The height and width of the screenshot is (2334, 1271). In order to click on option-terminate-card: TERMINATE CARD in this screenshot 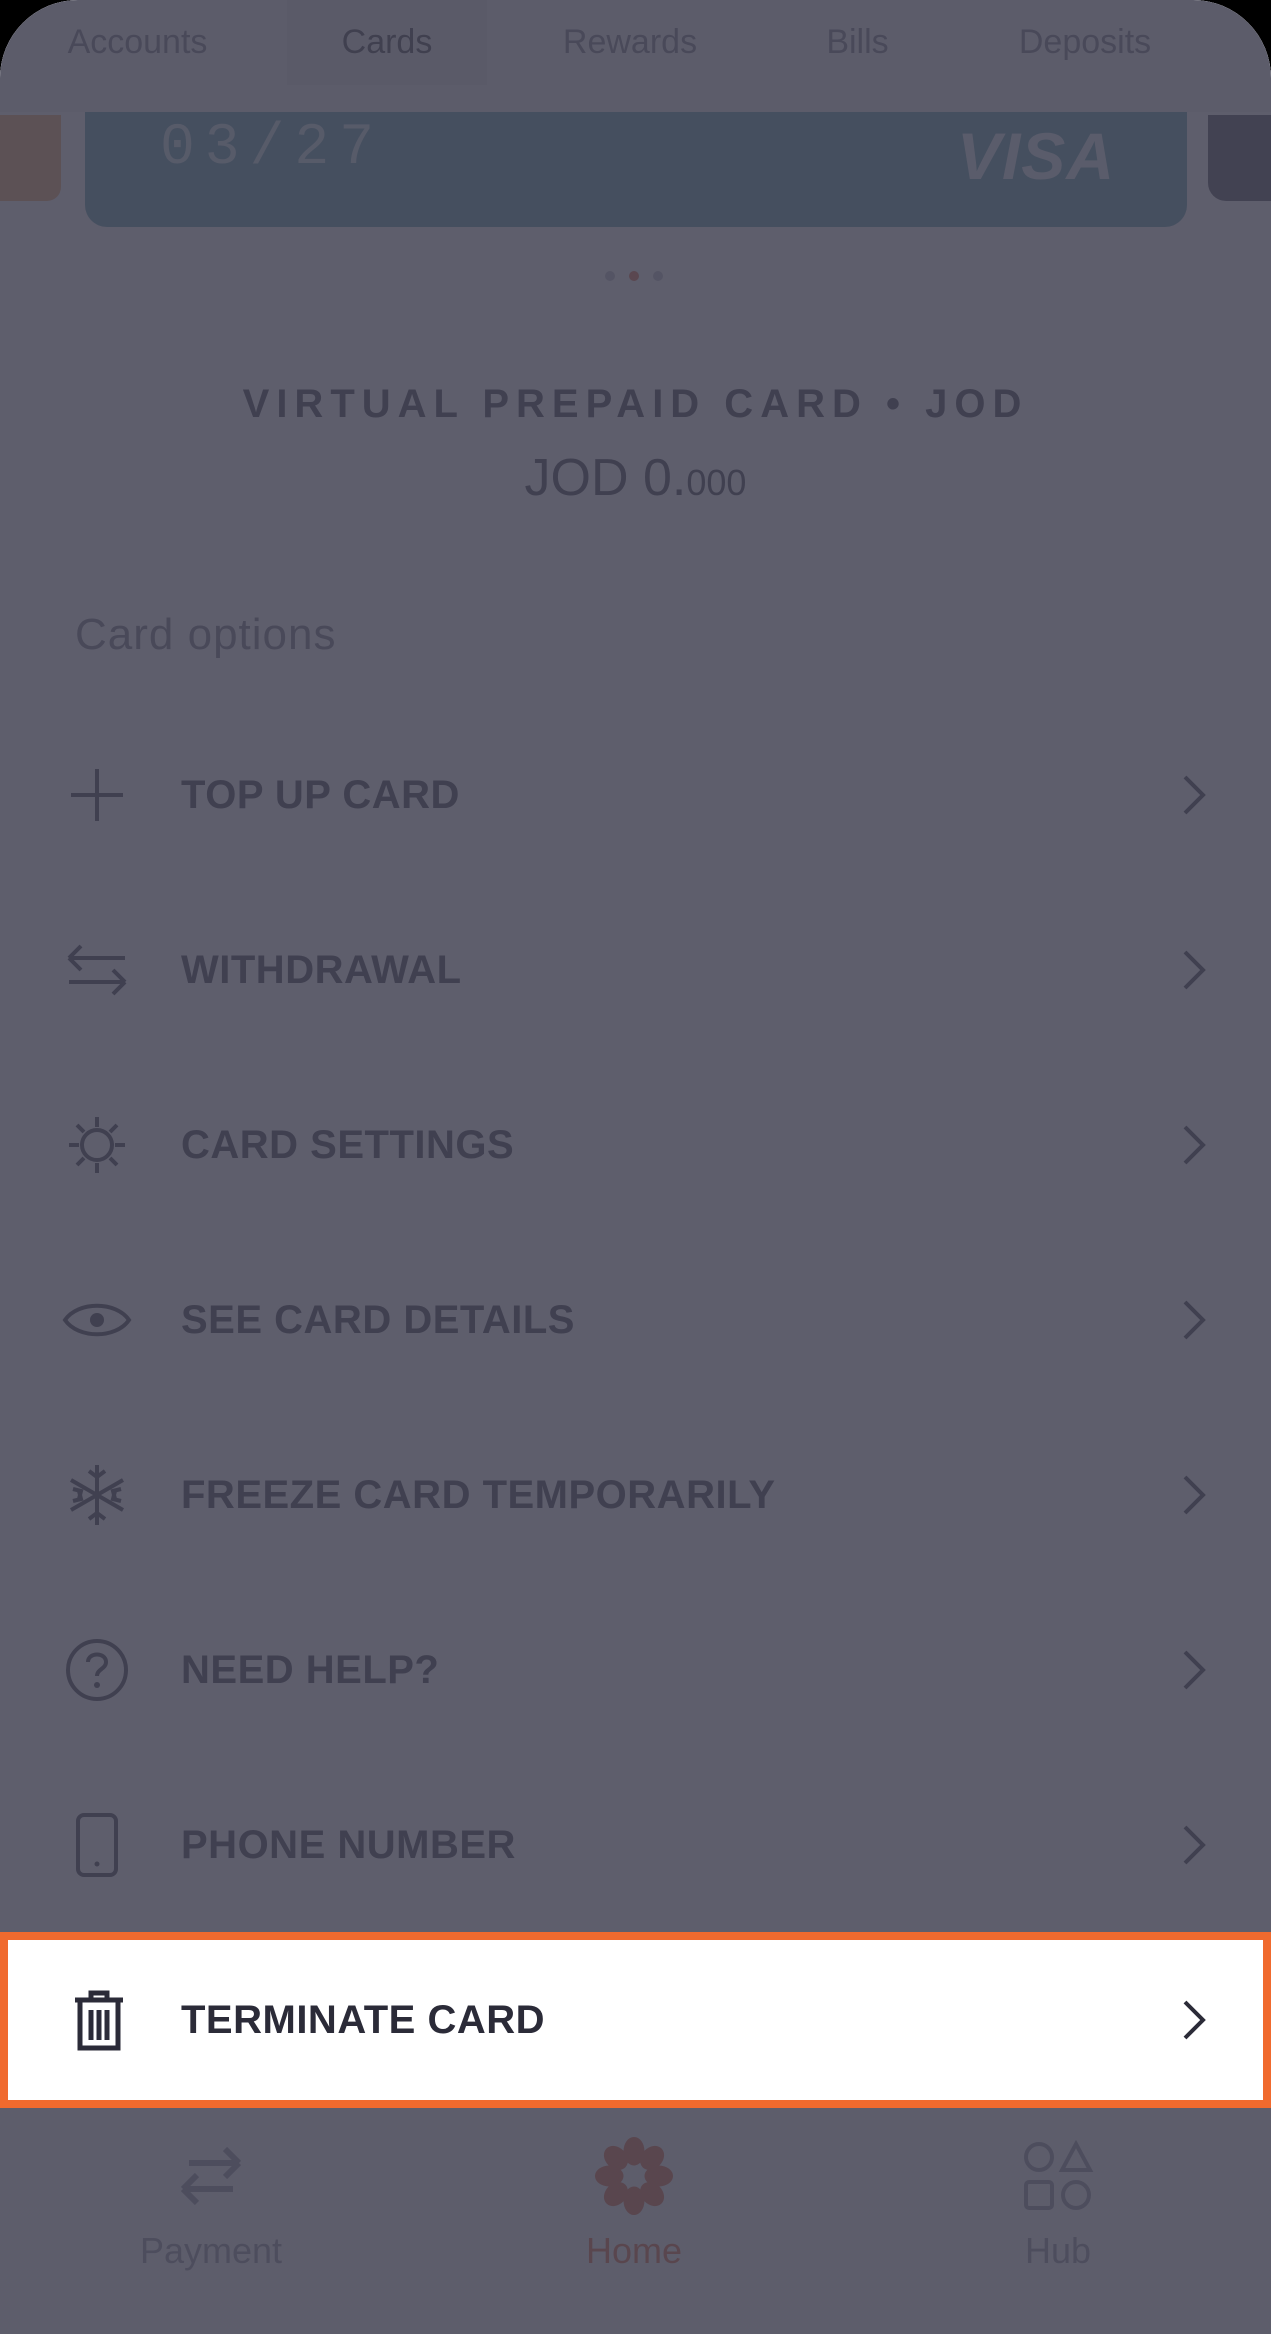, I will do `click(635, 2020)`.